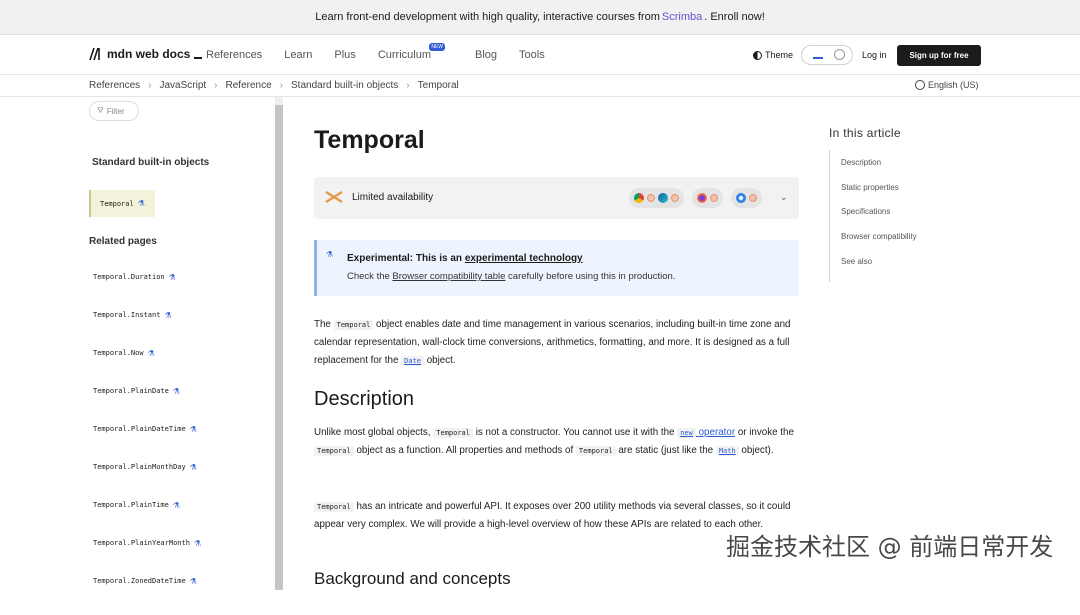 The height and width of the screenshot is (615, 1080). What do you see at coordinates (856, 261) in the screenshot?
I see `toc-item-see-also: See also` at bounding box center [856, 261].